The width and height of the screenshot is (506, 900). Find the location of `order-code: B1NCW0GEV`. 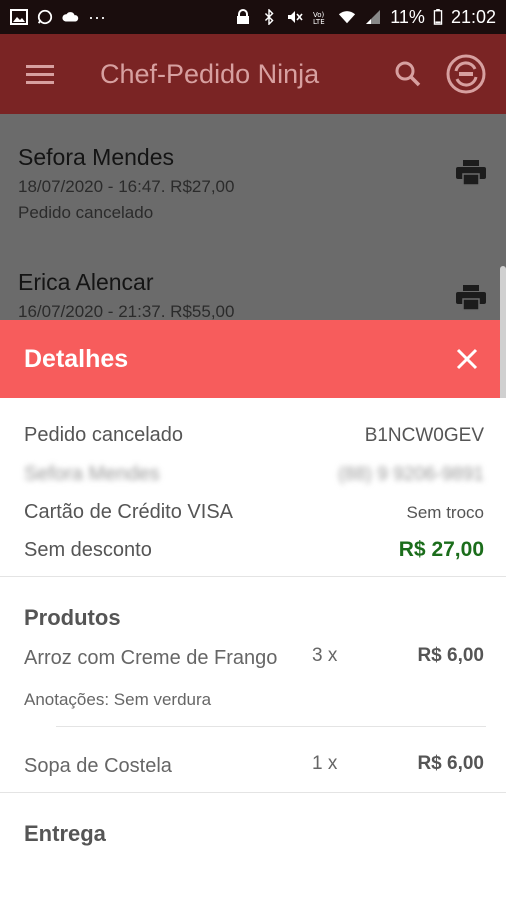

order-code: B1NCW0GEV is located at coordinates (424, 435).